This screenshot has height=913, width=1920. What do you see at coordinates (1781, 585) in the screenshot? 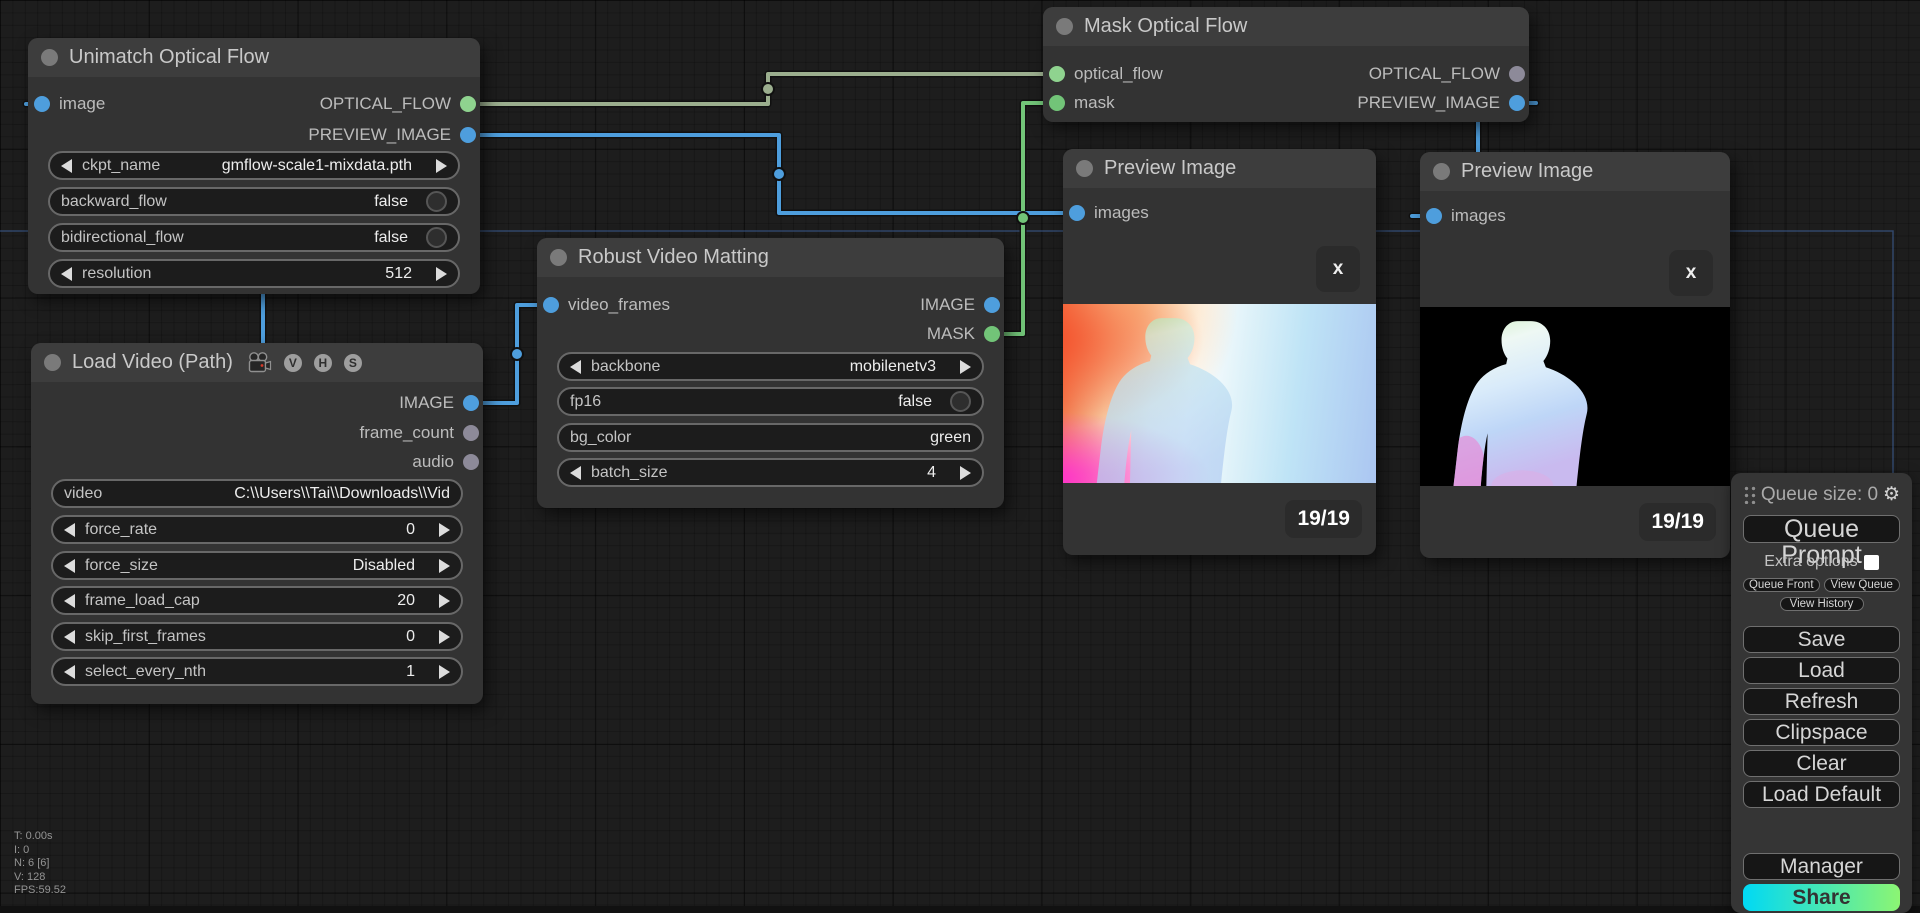
I see `queue-front-button: Queue Front` at bounding box center [1781, 585].